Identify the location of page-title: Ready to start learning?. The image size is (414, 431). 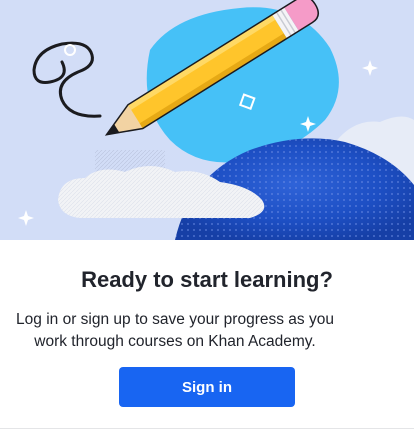
(207, 279).